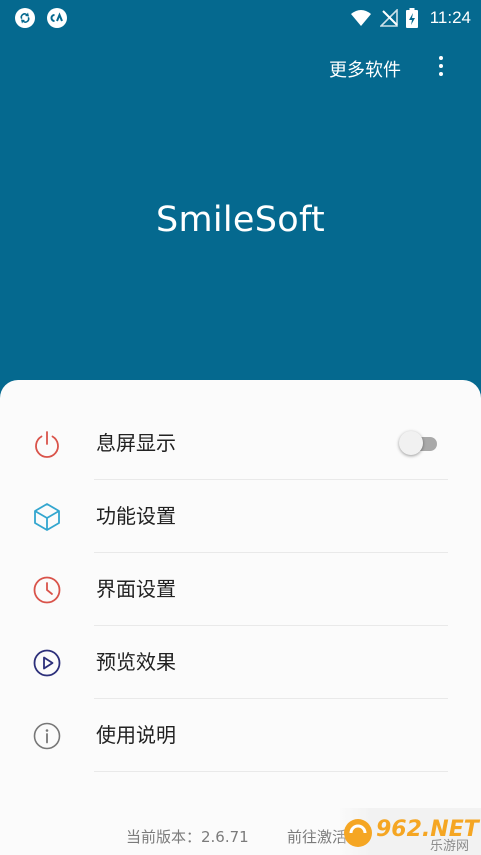  I want to click on no-signal-icon, so click(388, 18).